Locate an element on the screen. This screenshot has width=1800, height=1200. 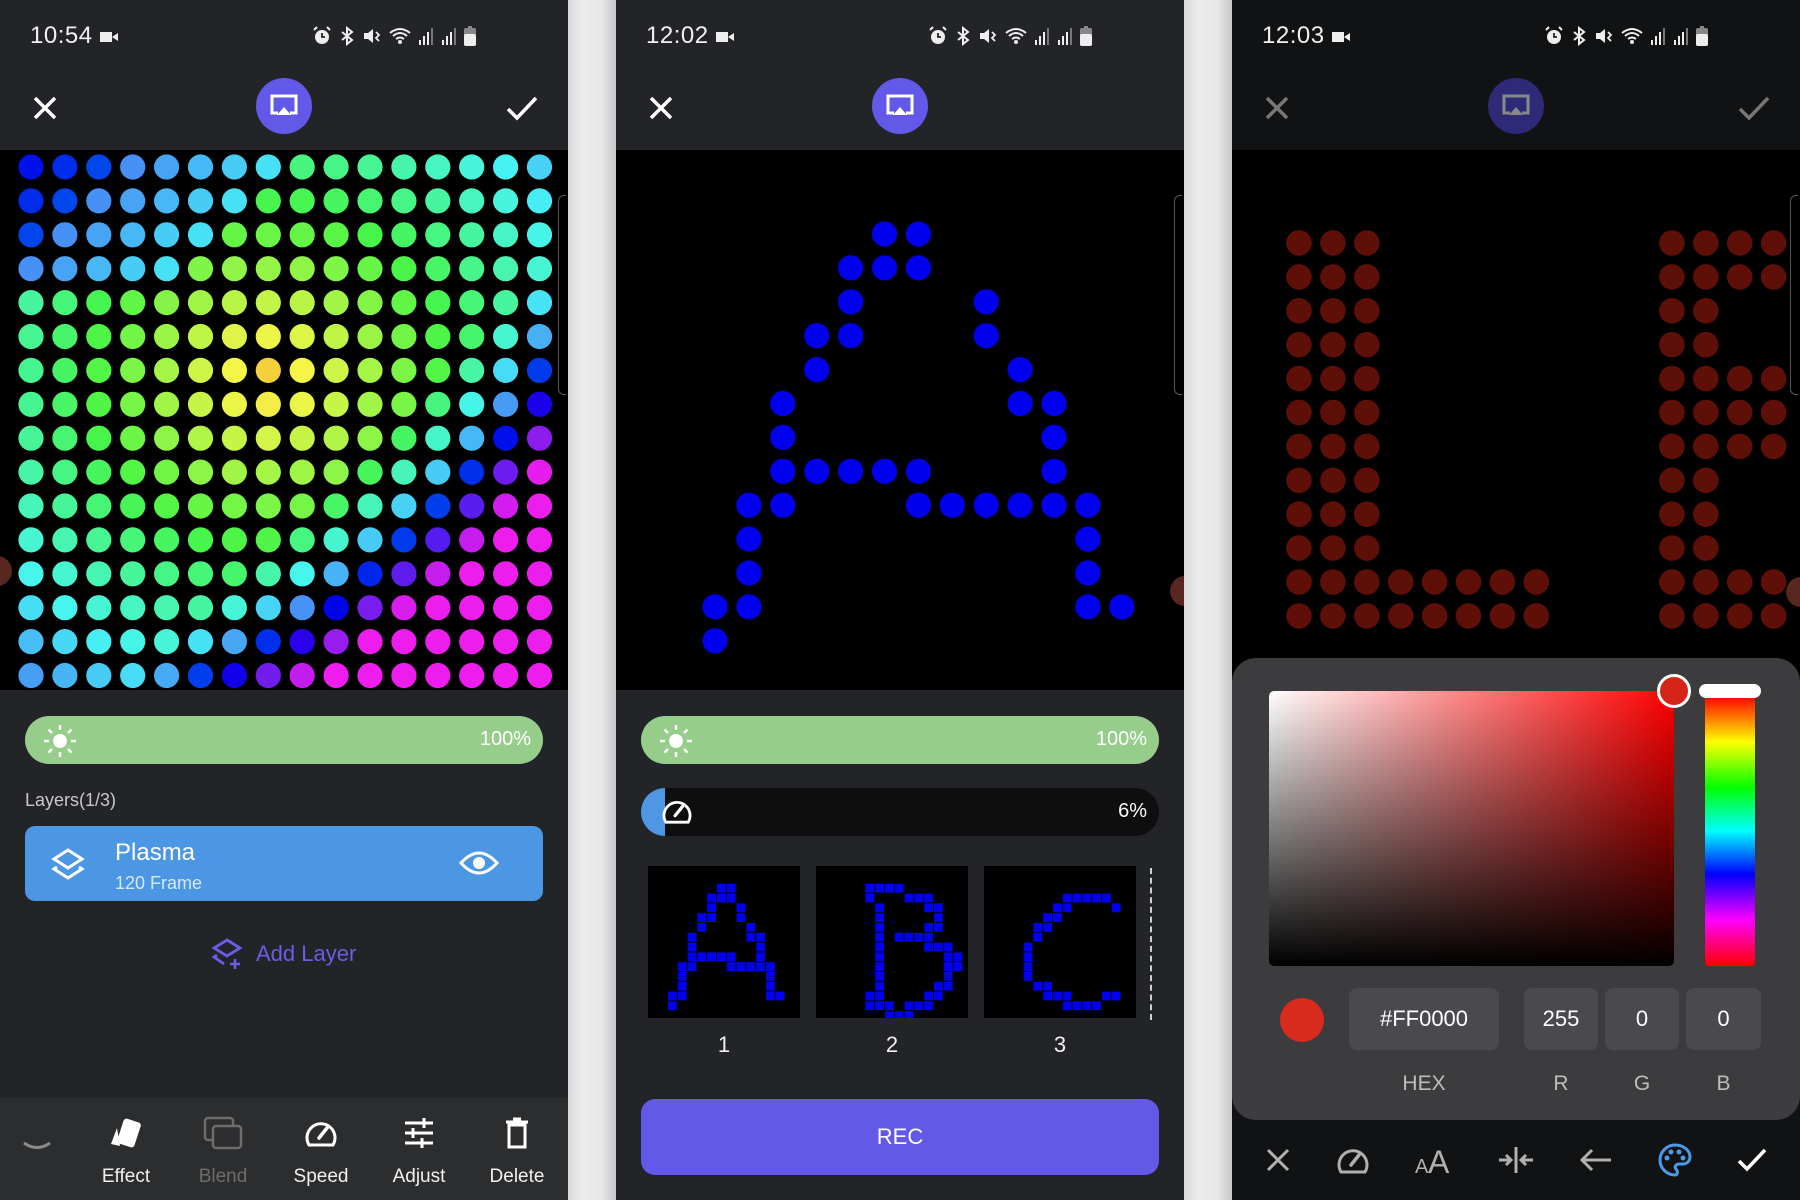
eye-icon is located at coordinates (479, 863).